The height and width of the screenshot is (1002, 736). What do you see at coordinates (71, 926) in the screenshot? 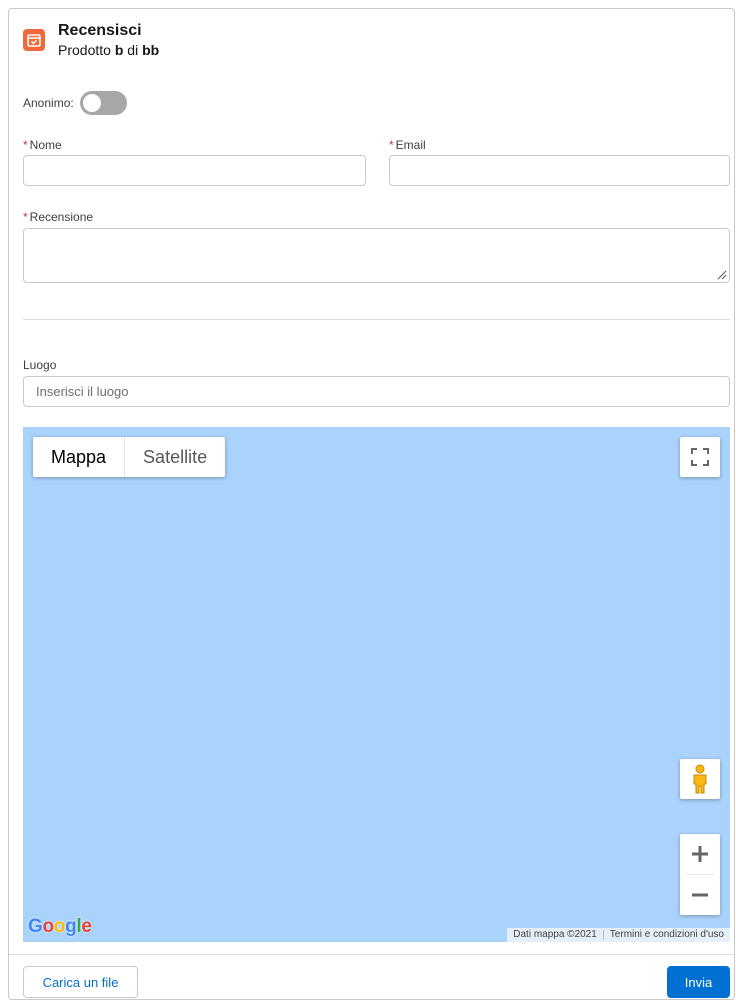
I see `google-logo-letter: g` at bounding box center [71, 926].